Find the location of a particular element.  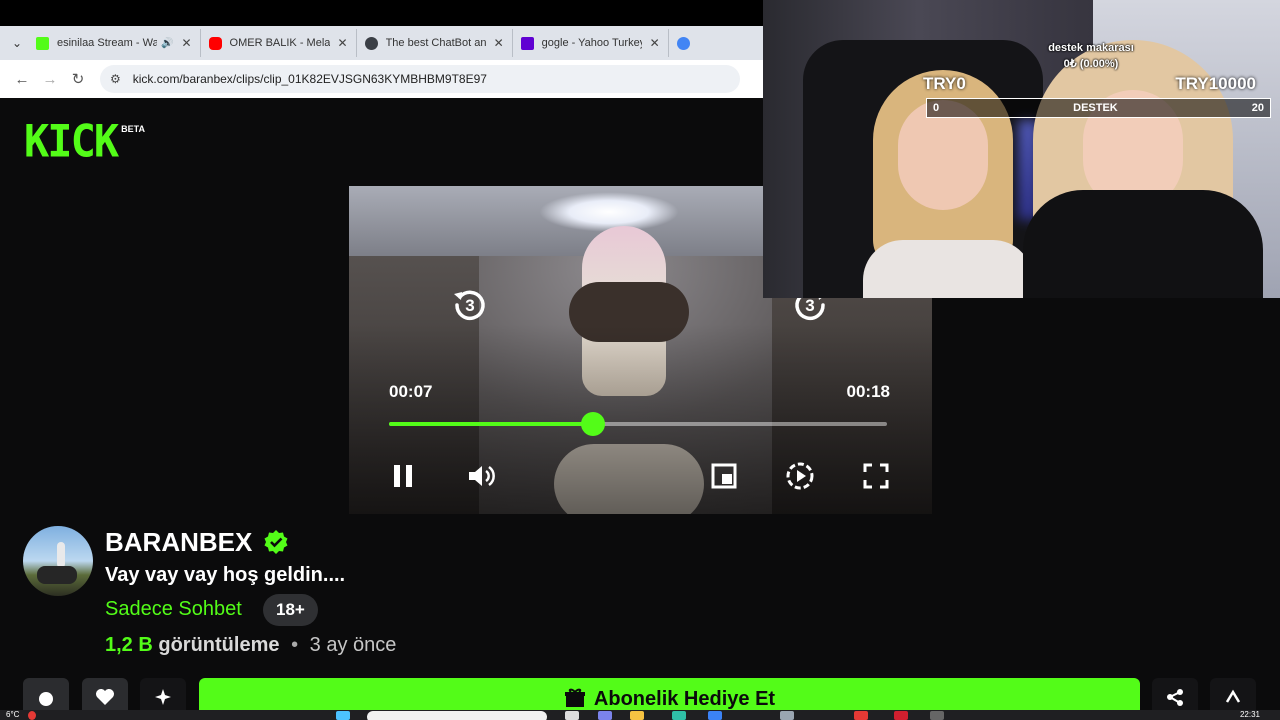

system-clock: 22:31 is located at coordinates (1250, 715).